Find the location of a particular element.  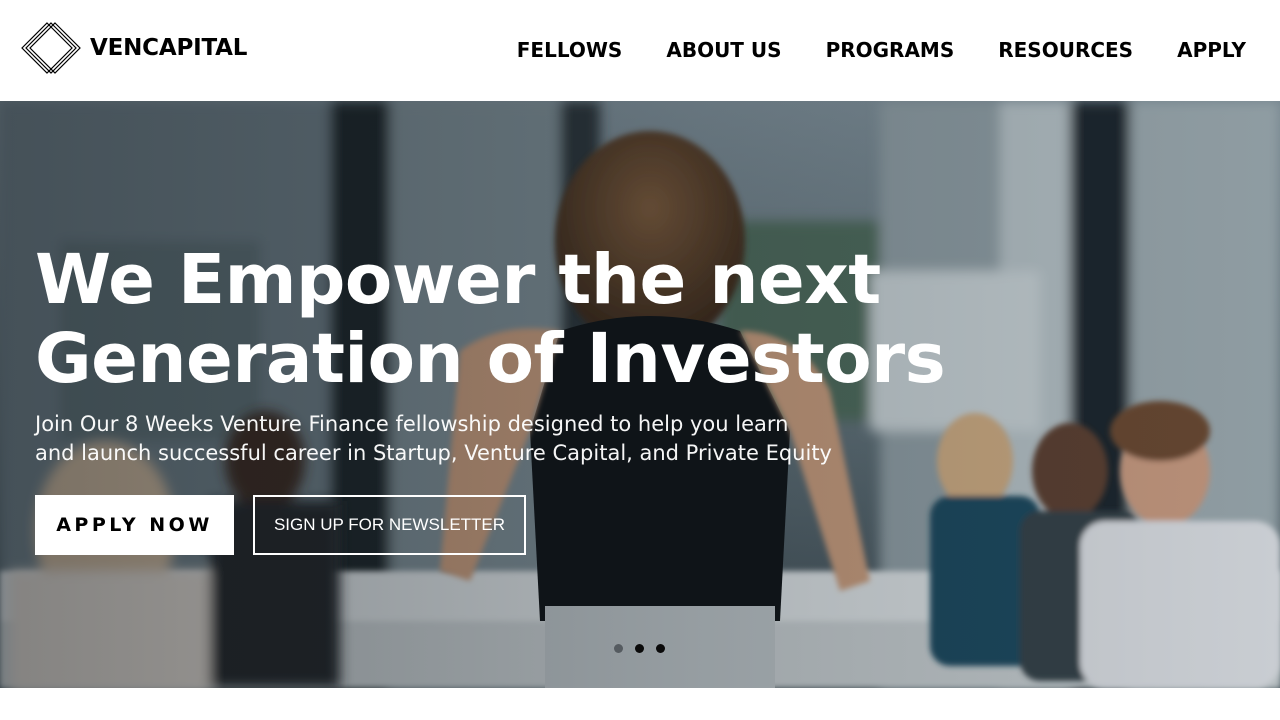

hero-title-line-1: We Empower the next is located at coordinates (458, 280).